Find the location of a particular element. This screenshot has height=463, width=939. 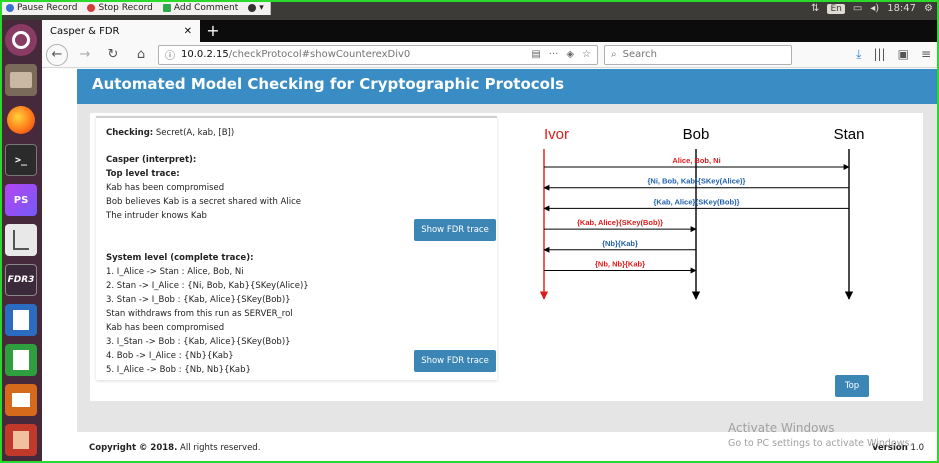

stop-record-button: Stop Record is located at coordinates (120, 7).